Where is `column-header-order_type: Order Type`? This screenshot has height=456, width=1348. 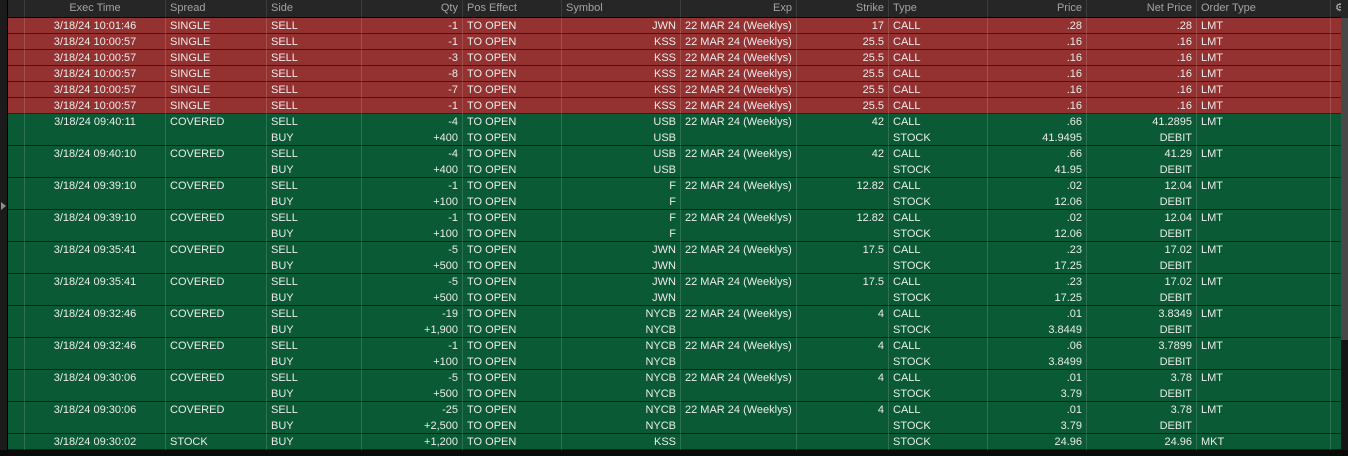 column-header-order_type: Order Type is located at coordinates (1264, 8).